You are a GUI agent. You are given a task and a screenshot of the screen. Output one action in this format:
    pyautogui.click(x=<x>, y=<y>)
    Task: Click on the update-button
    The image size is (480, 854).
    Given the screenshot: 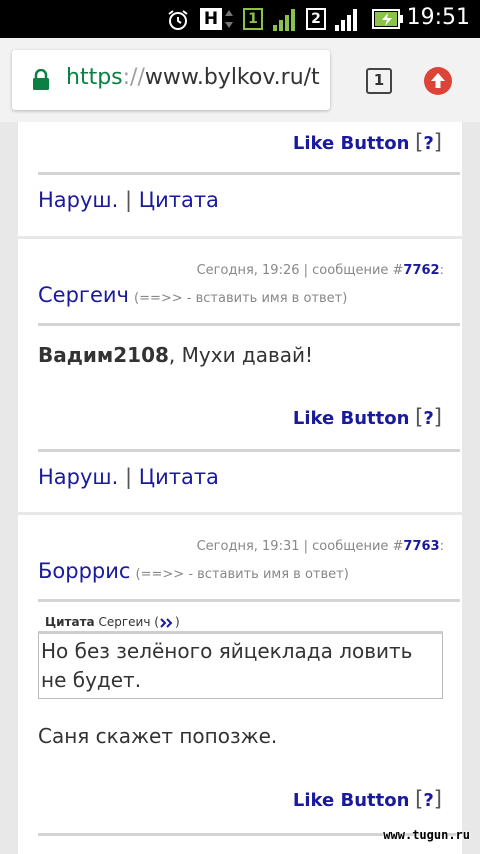 What is the action you would take?
    pyautogui.click(x=438, y=81)
    